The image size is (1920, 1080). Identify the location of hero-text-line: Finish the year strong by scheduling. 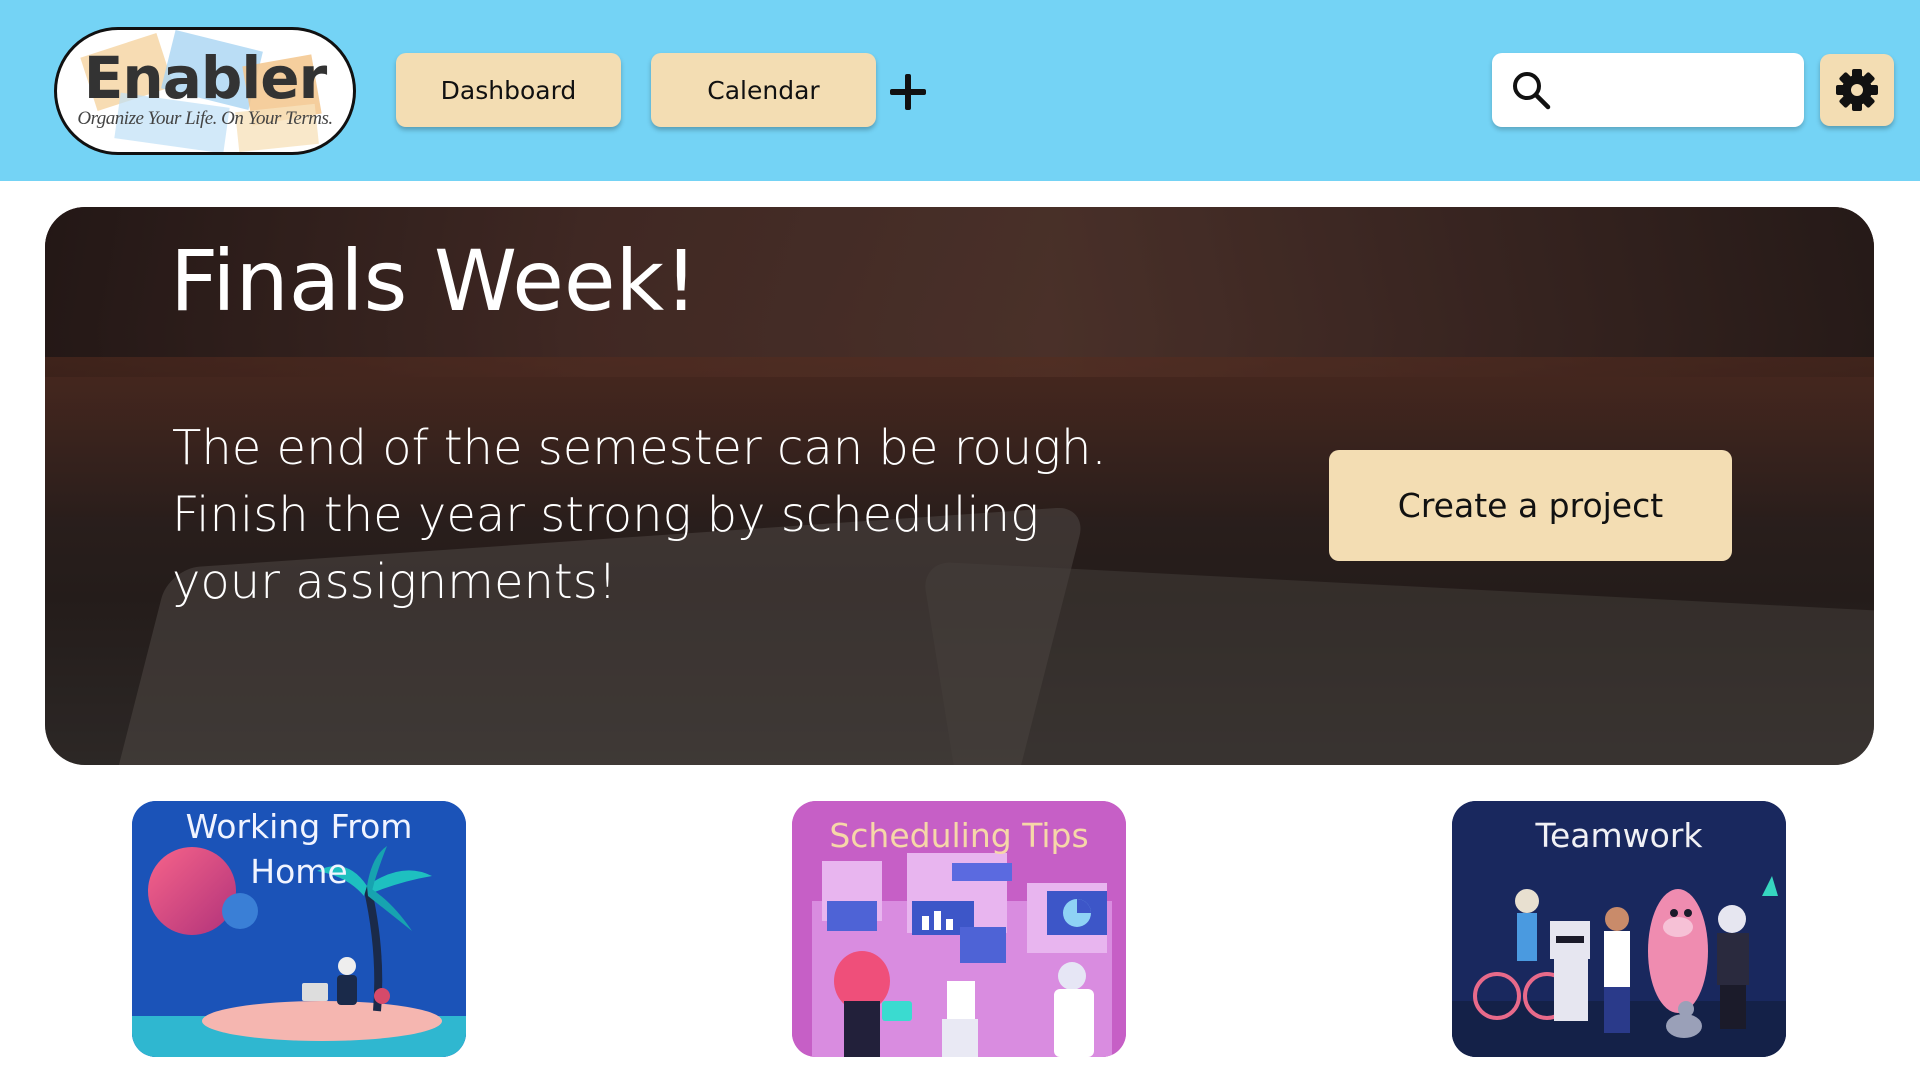
(605, 515).